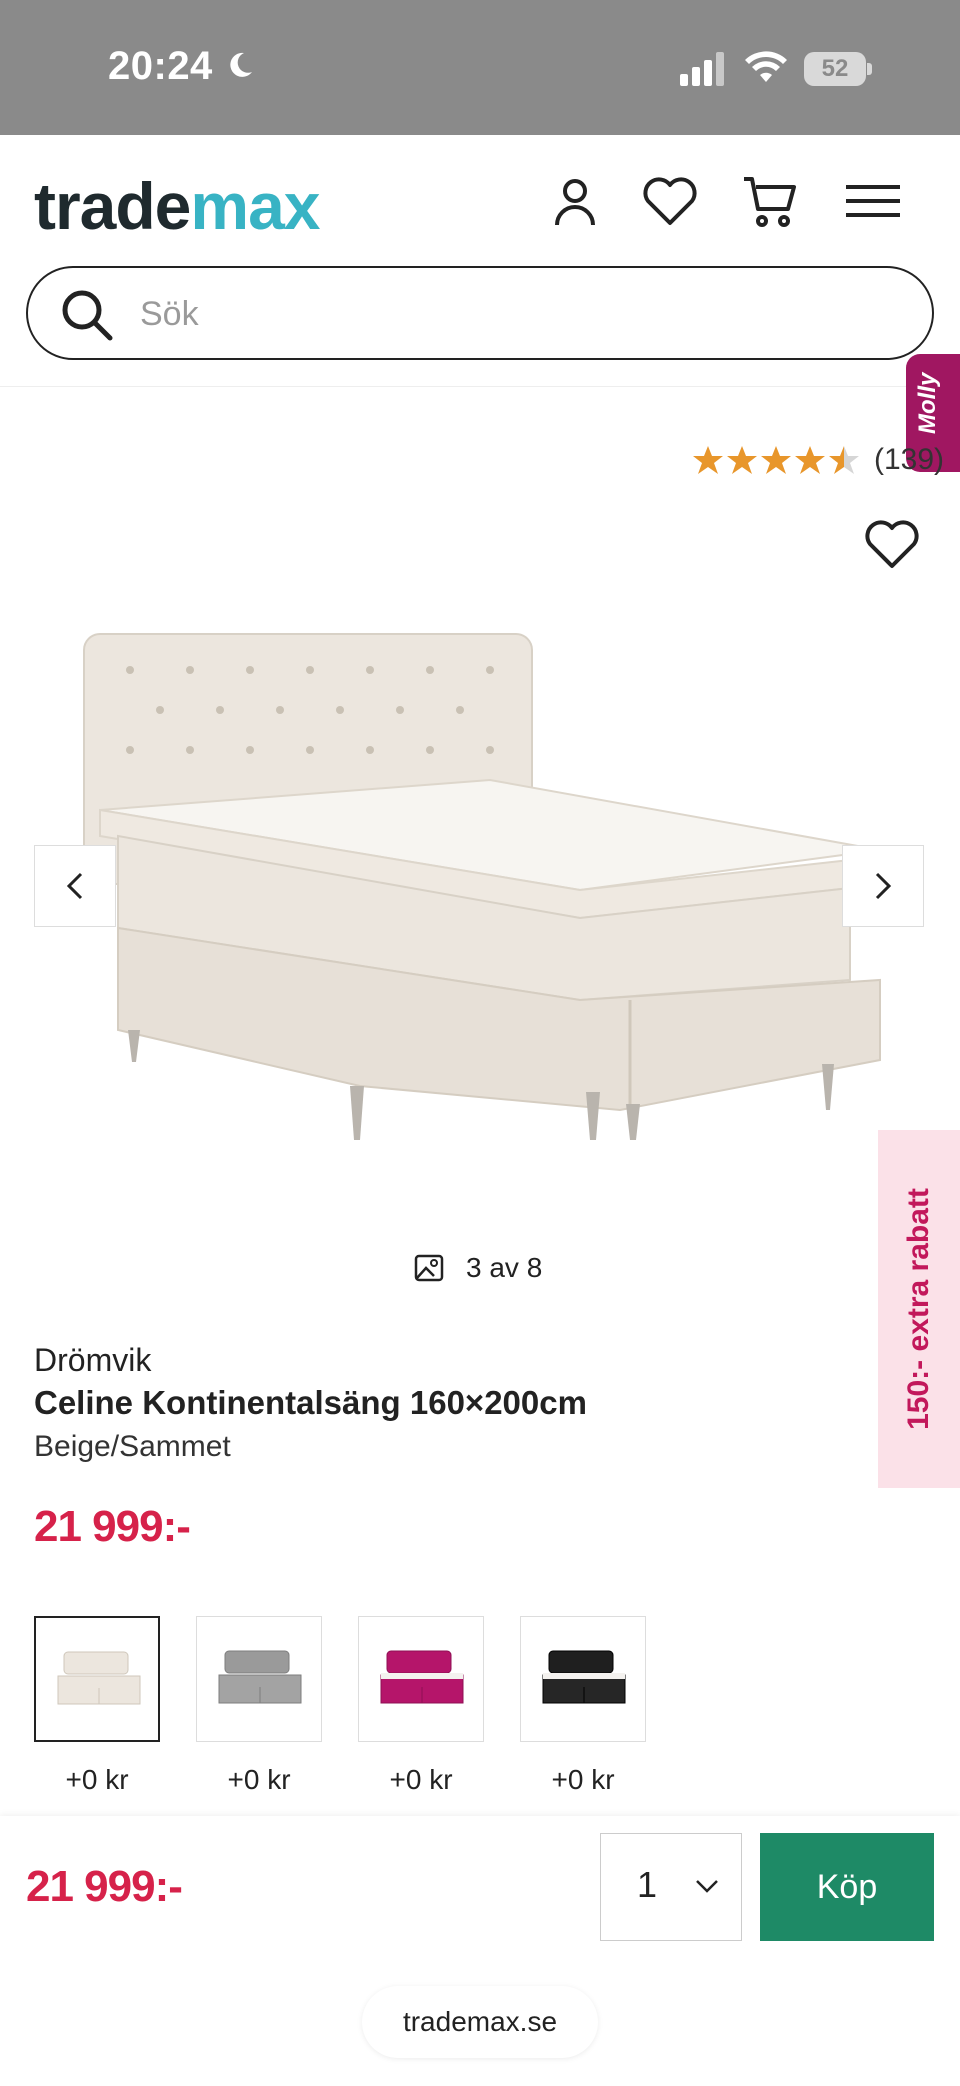  I want to click on image-counter: 3 av 8, so click(478, 1268).